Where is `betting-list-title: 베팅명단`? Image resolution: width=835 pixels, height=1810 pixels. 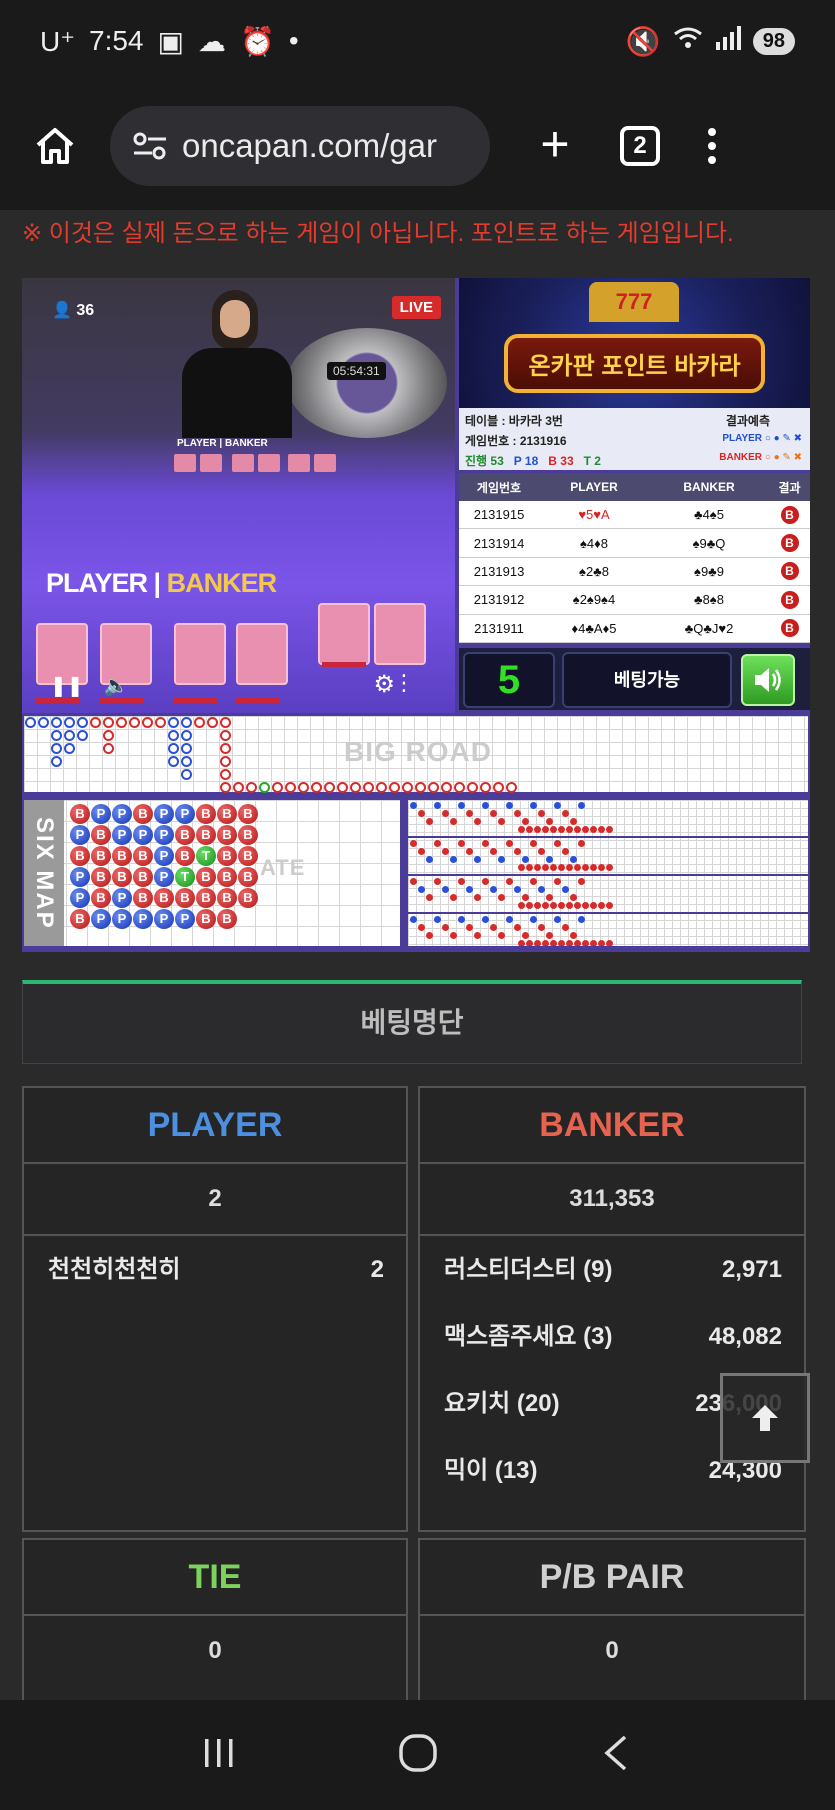
betting-list-title: 베팅명단 is located at coordinates (412, 1022).